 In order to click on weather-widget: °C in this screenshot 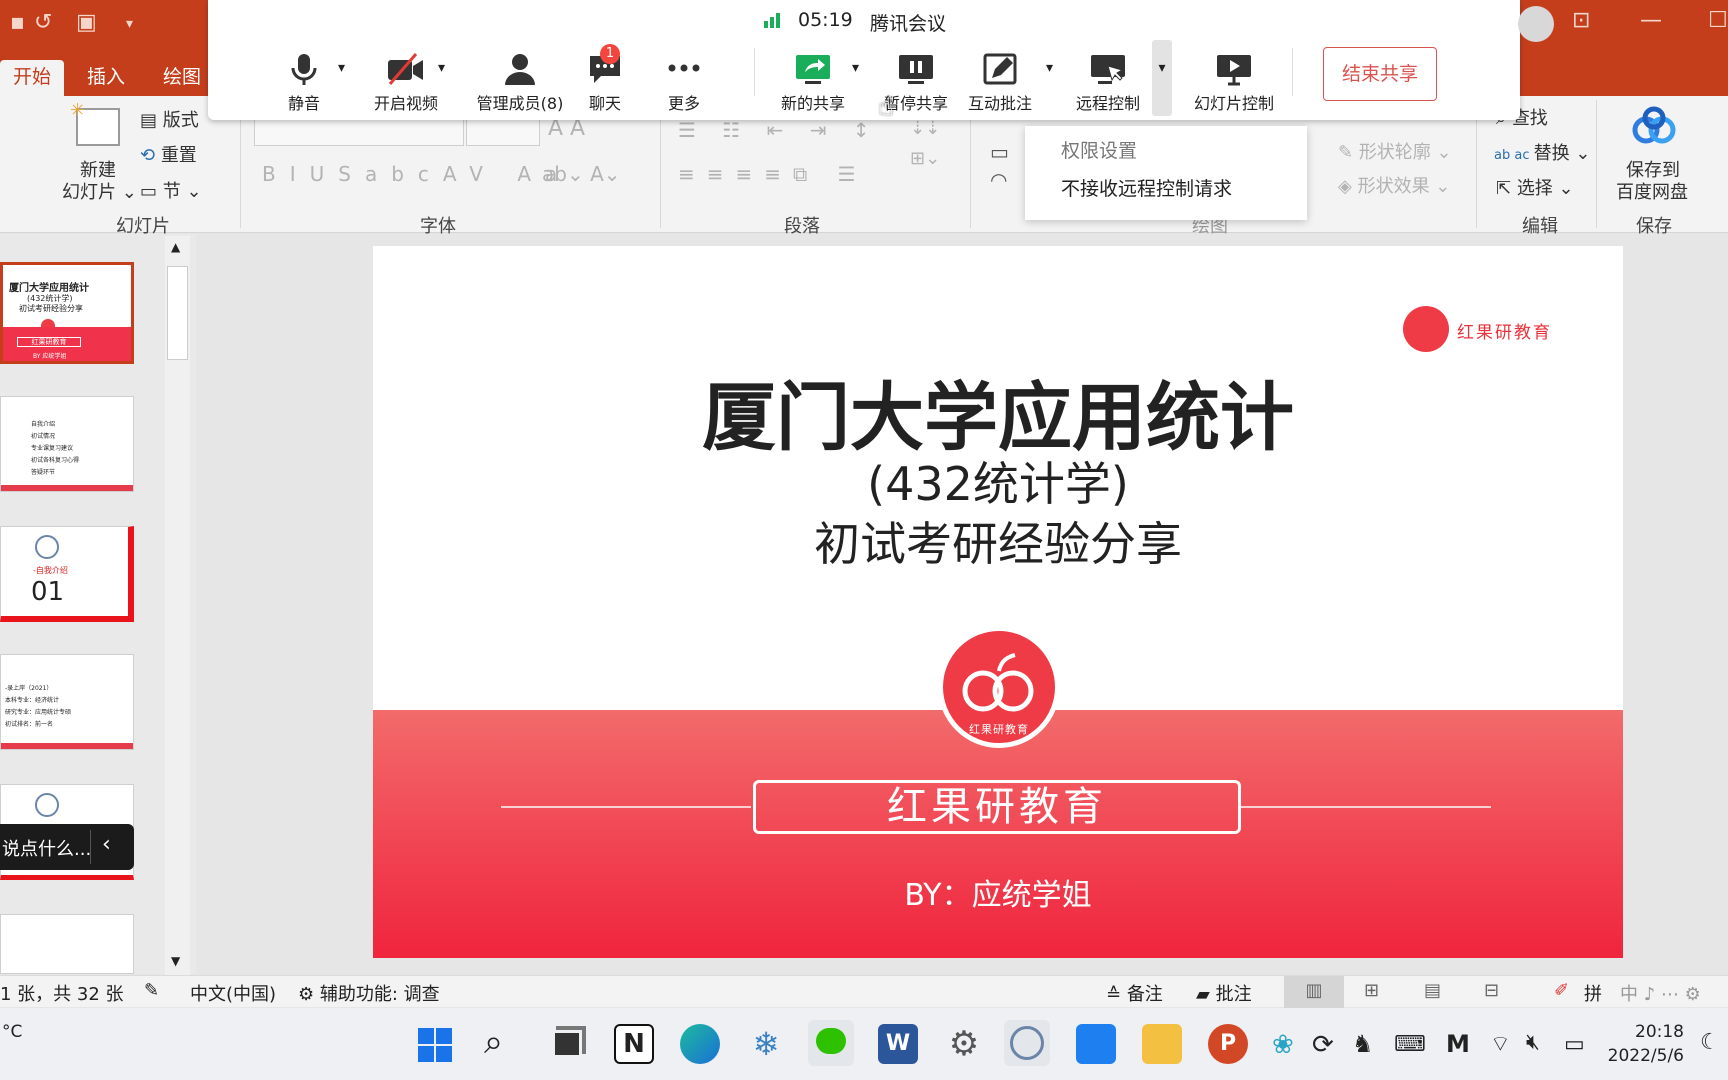, I will do `click(12, 1032)`.